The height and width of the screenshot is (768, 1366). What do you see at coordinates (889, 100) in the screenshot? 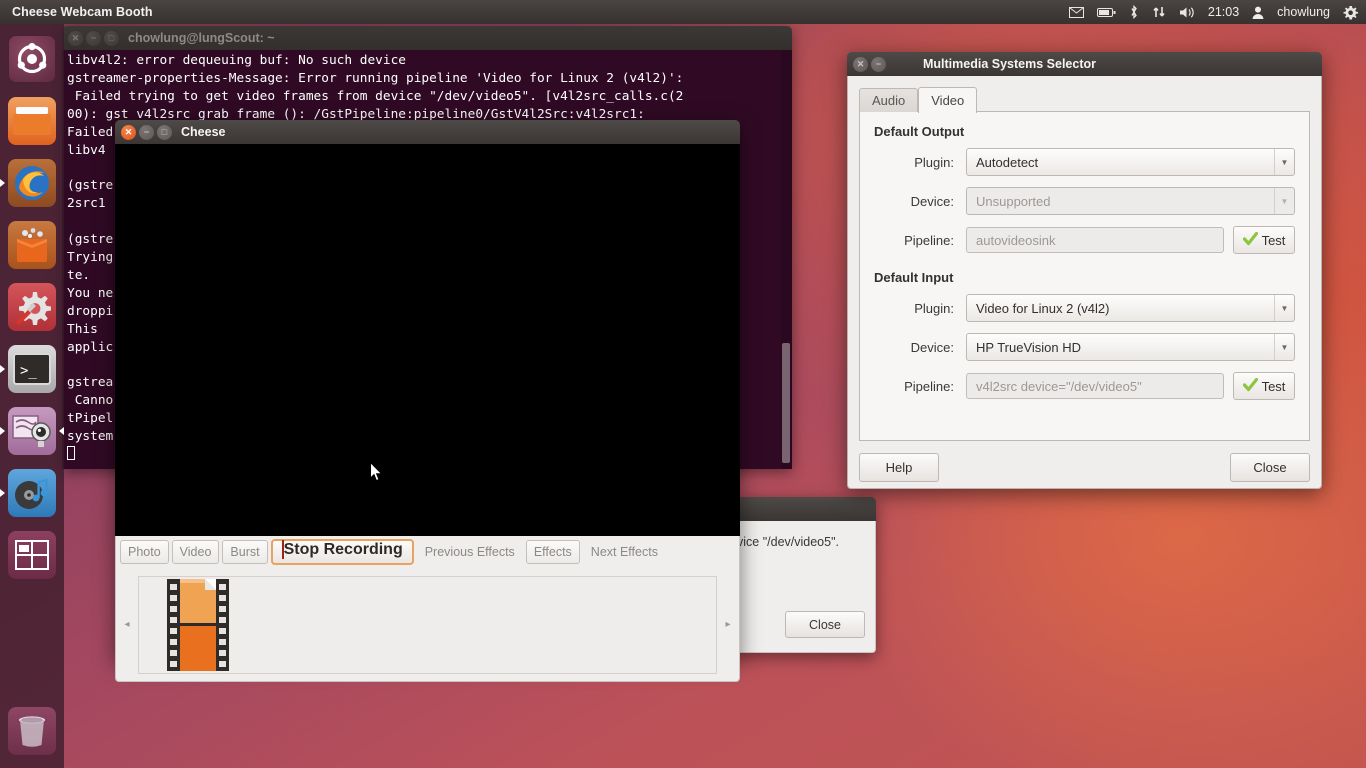
I see `tab-audio: Audio` at bounding box center [889, 100].